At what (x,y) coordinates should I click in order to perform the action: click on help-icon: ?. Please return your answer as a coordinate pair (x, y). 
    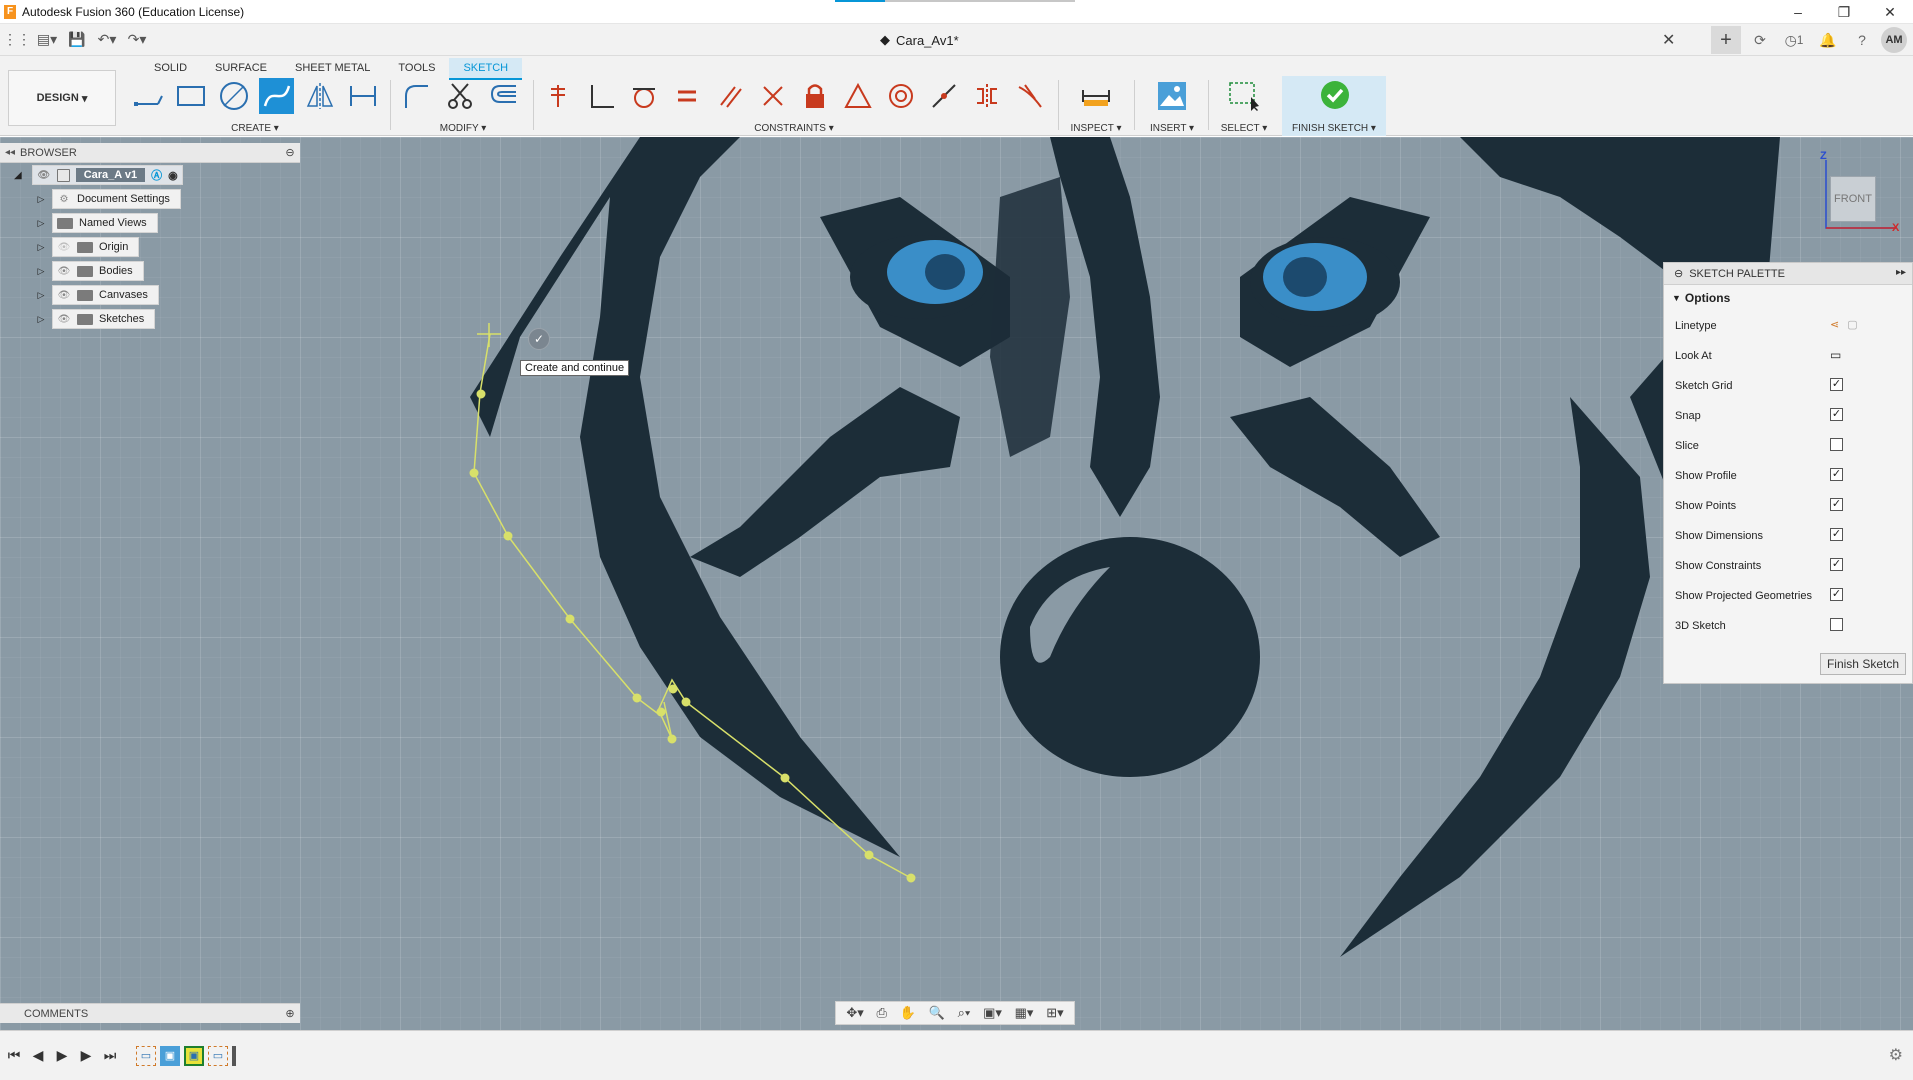
    Looking at the image, I should click on (1862, 40).